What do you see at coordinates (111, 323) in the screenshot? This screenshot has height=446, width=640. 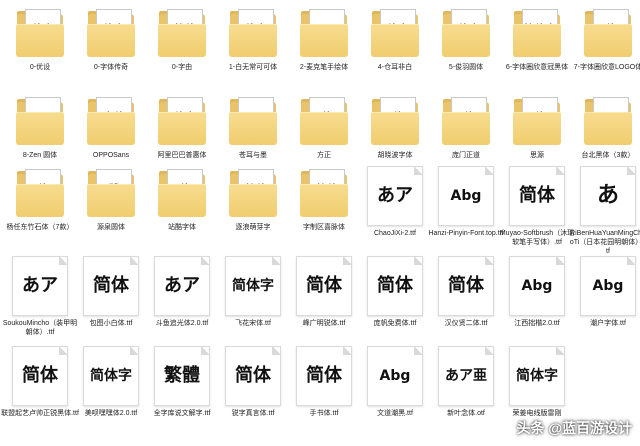 I see `font-file-label: 包图小白体.ttf` at bounding box center [111, 323].